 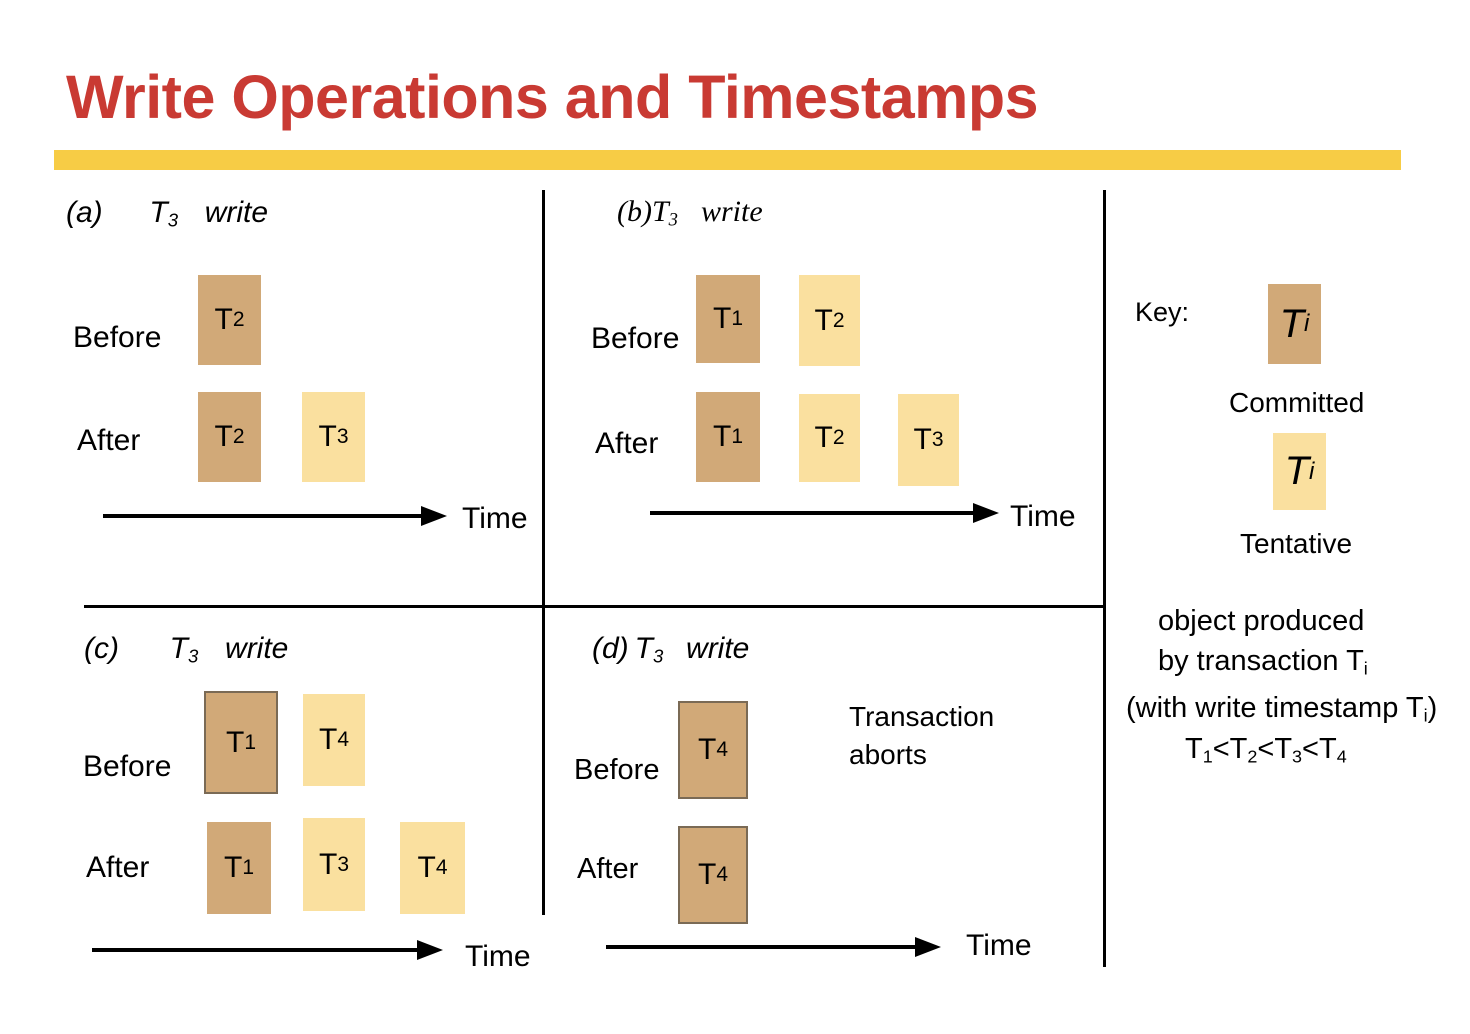 What do you see at coordinates (117, 337) in the screenshot?
I see `panel-a-before-label: Before` at bounding box center [117, 337].